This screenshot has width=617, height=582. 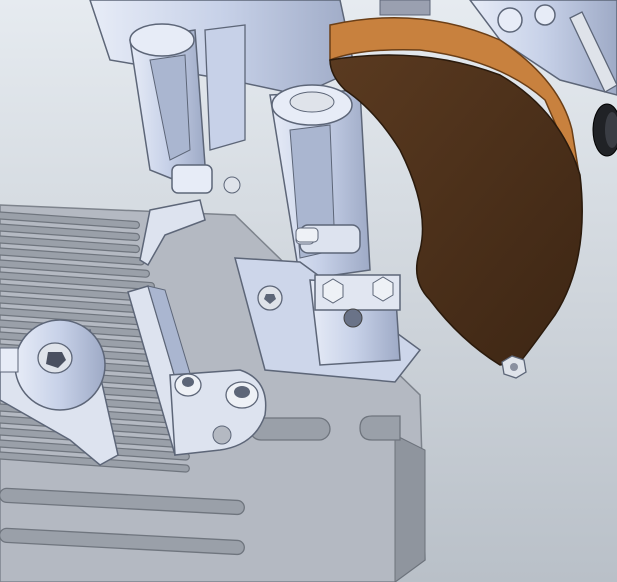 I want to click on dark-knob, so click(x=604, y=130).